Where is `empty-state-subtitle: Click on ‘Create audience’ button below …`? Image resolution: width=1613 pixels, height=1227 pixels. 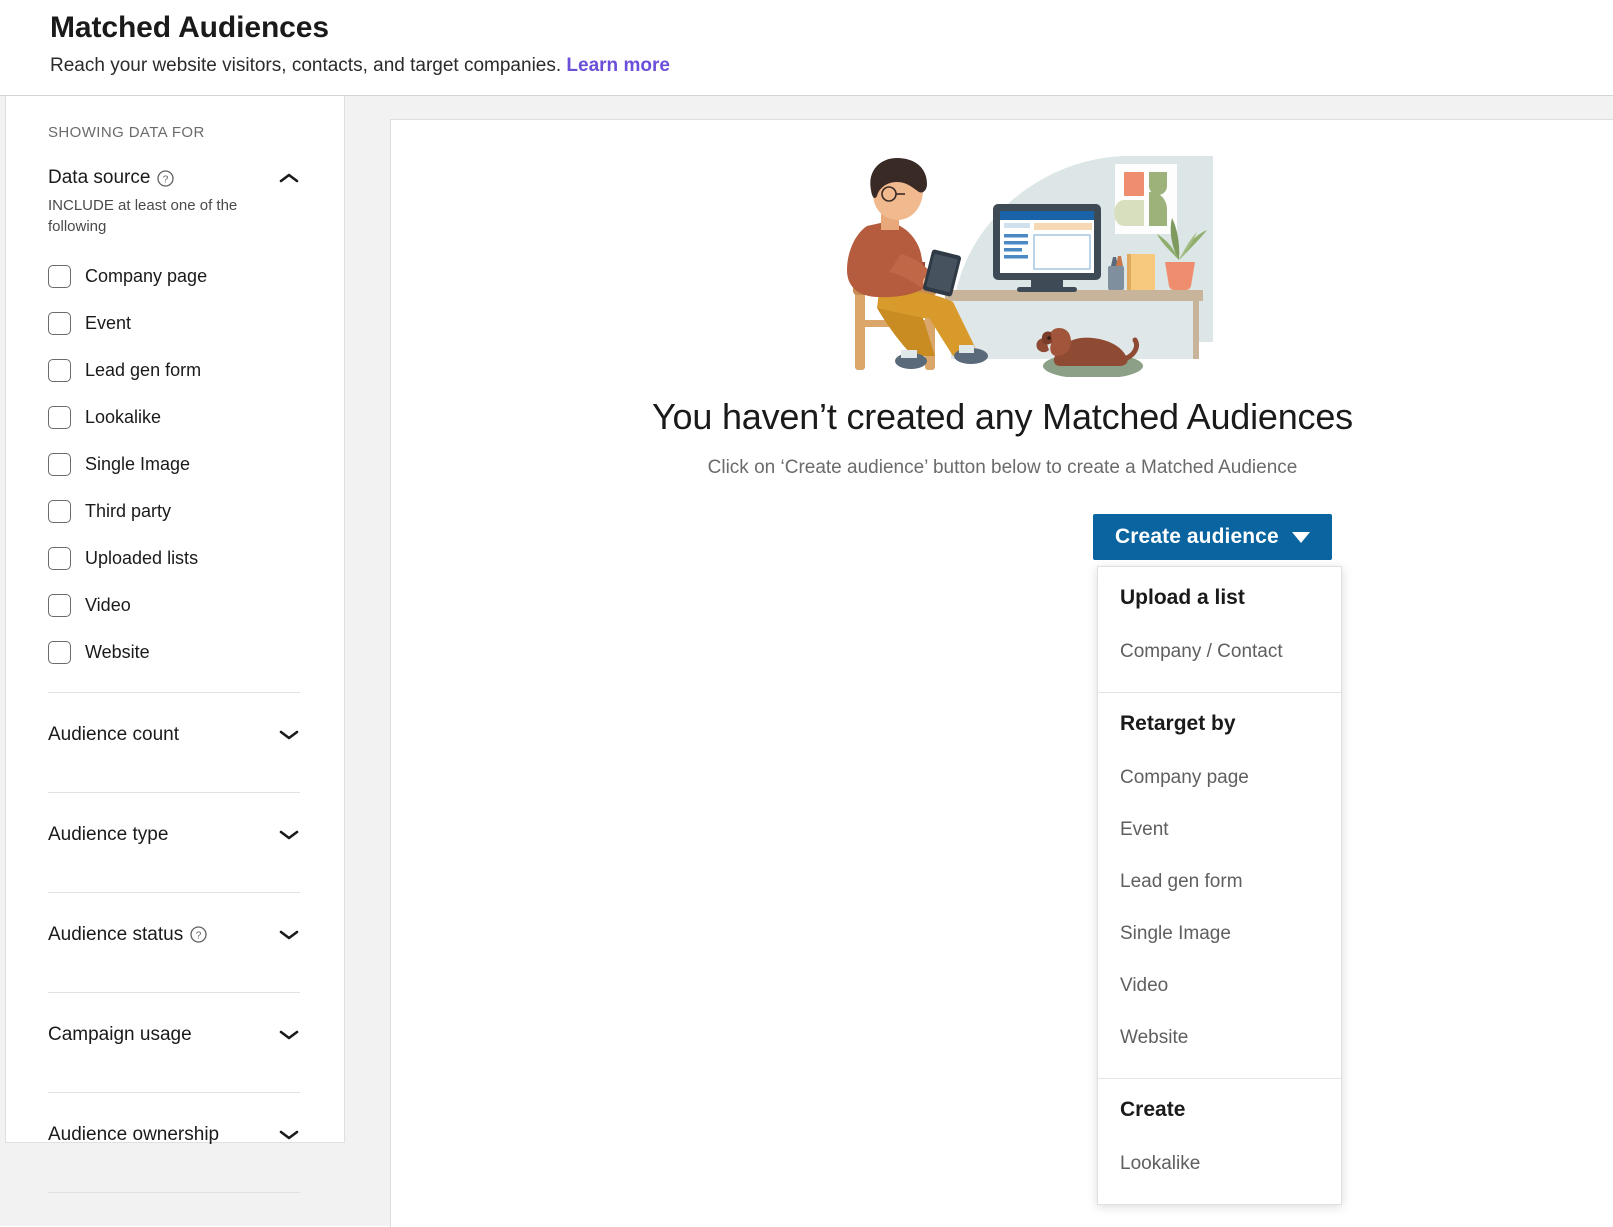
empty-state-subtitle: Click on ‘Create audience’ button below … is located at coordinates (1002, 467).